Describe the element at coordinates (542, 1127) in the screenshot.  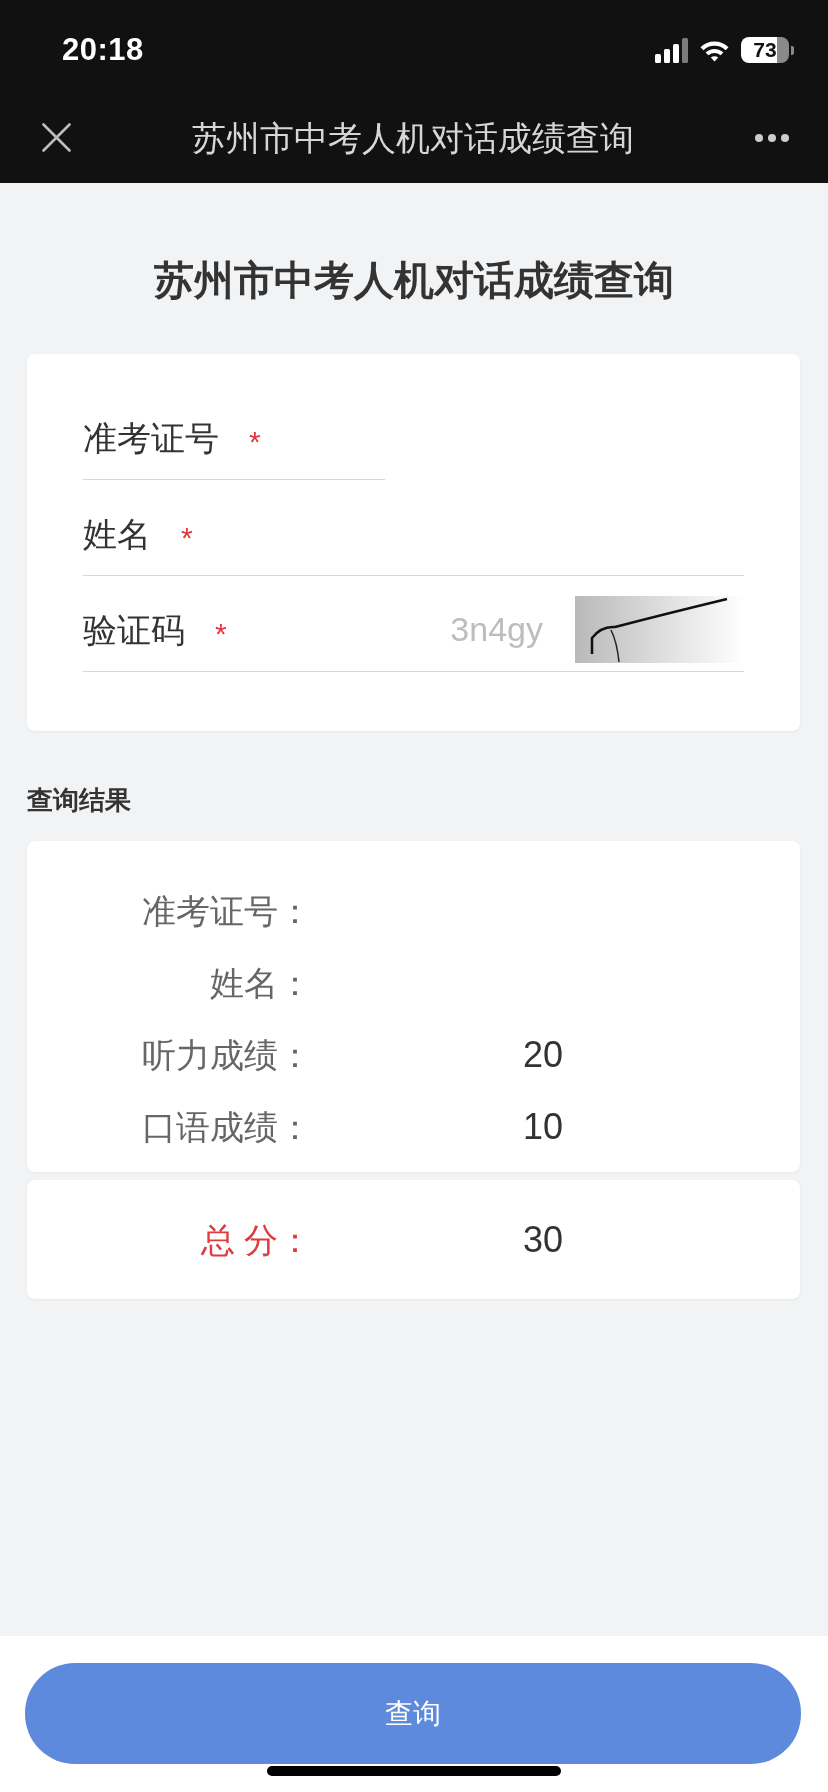
I see `result-value: 10` at that location.